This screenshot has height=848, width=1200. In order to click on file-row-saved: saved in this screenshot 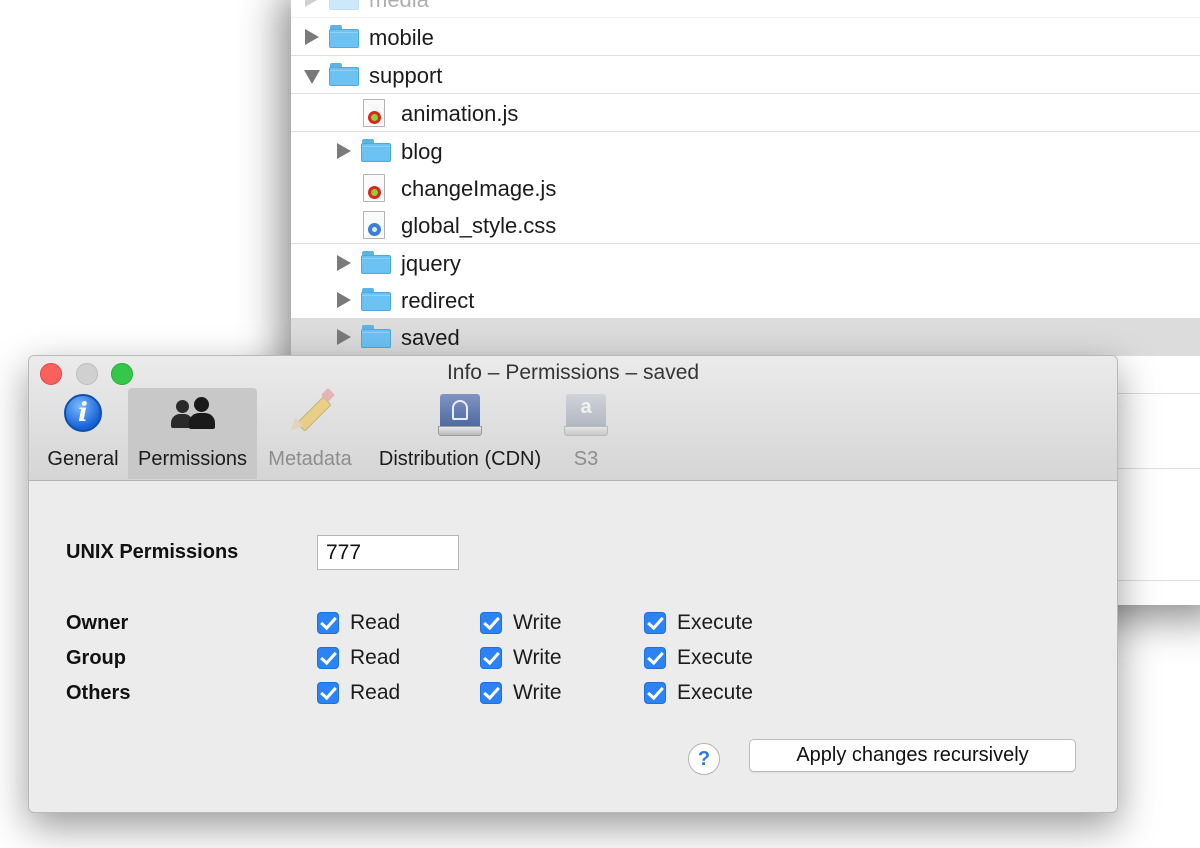, I will do `click(745, 337)`.